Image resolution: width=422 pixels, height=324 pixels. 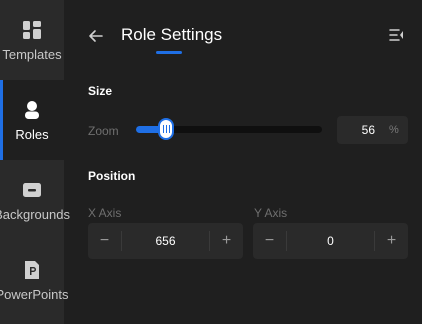 I want to click on templates-icon, so click(x=32, y=30).